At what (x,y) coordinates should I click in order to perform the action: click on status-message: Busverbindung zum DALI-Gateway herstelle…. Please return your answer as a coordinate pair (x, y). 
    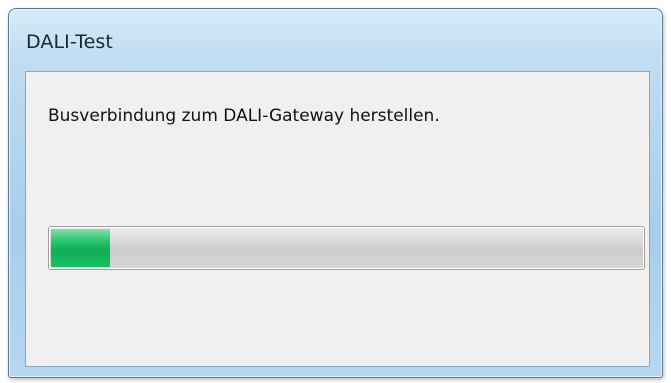
    Looking at the image, I should click on (244, 116).